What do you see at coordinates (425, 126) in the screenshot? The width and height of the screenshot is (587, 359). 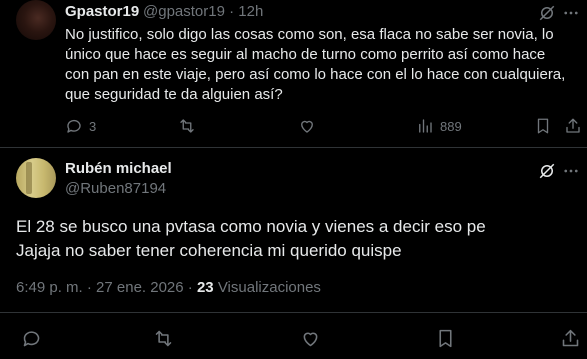 I see `views-icon` at bounding box center [425, 126].